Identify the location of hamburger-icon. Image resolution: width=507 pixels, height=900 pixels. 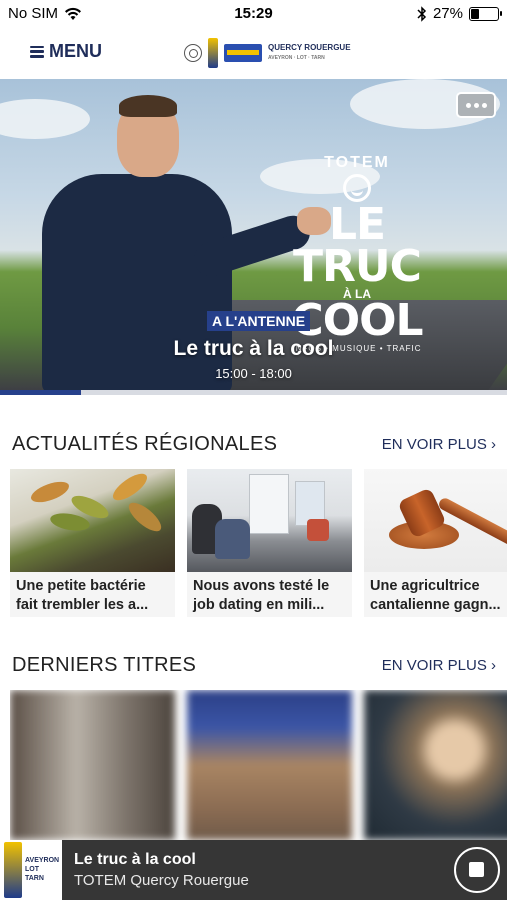
(37, 51).